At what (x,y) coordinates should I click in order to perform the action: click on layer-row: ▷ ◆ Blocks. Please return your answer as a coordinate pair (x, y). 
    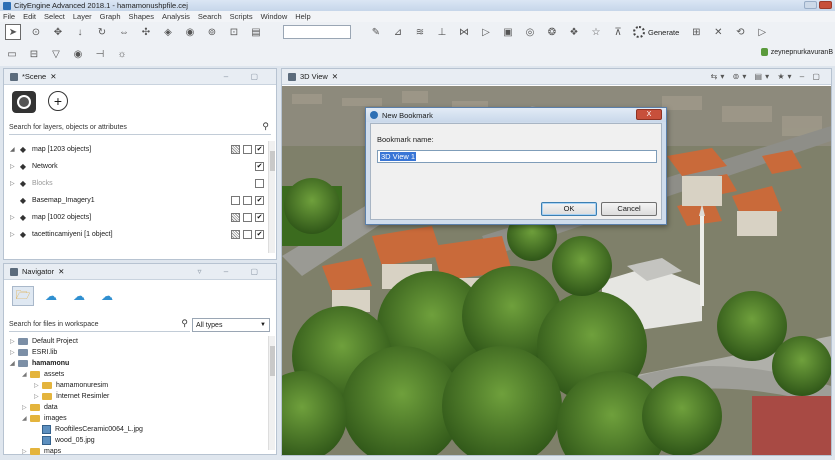
    Looking at the image, I should click on (138, 183).